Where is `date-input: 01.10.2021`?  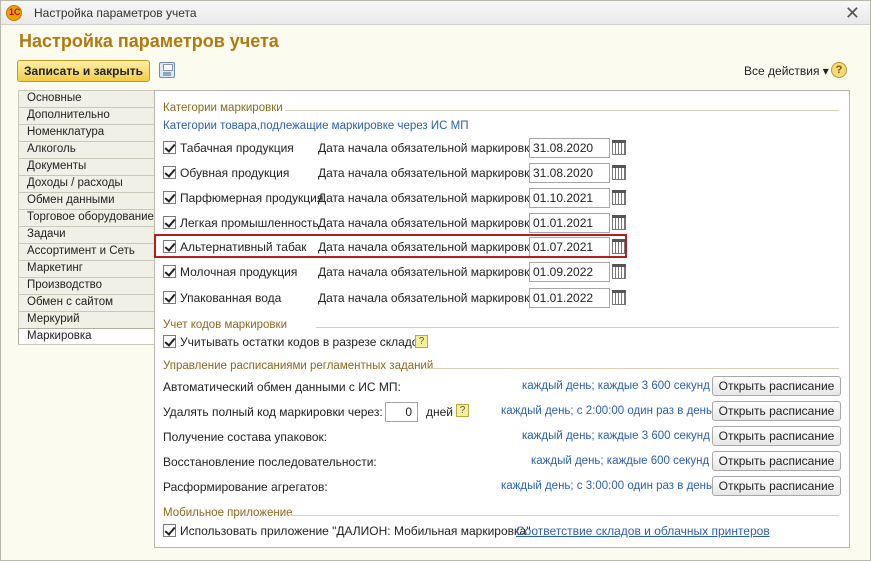
date-input: 01.10.2021 is located at coordinates (569, 198).